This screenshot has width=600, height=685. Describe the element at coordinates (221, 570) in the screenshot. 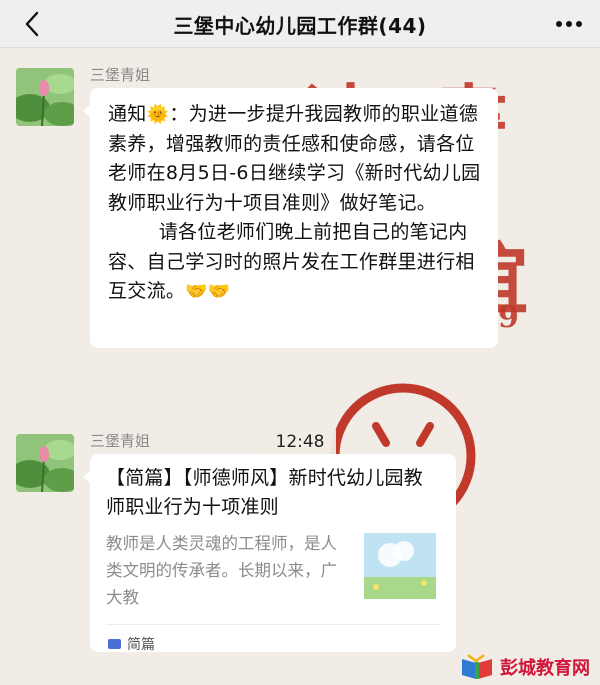

I see `link-card-description: 教师是人类灵魂的工程师，是人类文明的传承者。长期以来，广大教` at that location.